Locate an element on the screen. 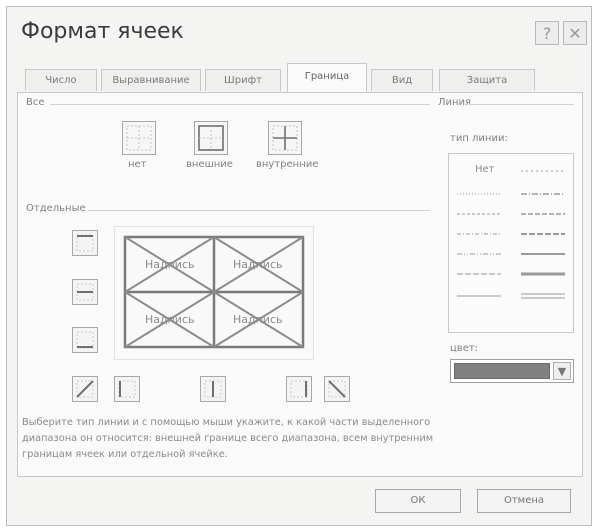 This screenshot has height=532, width=598. diagonal-down-icon is located at coordinates (337, 389).